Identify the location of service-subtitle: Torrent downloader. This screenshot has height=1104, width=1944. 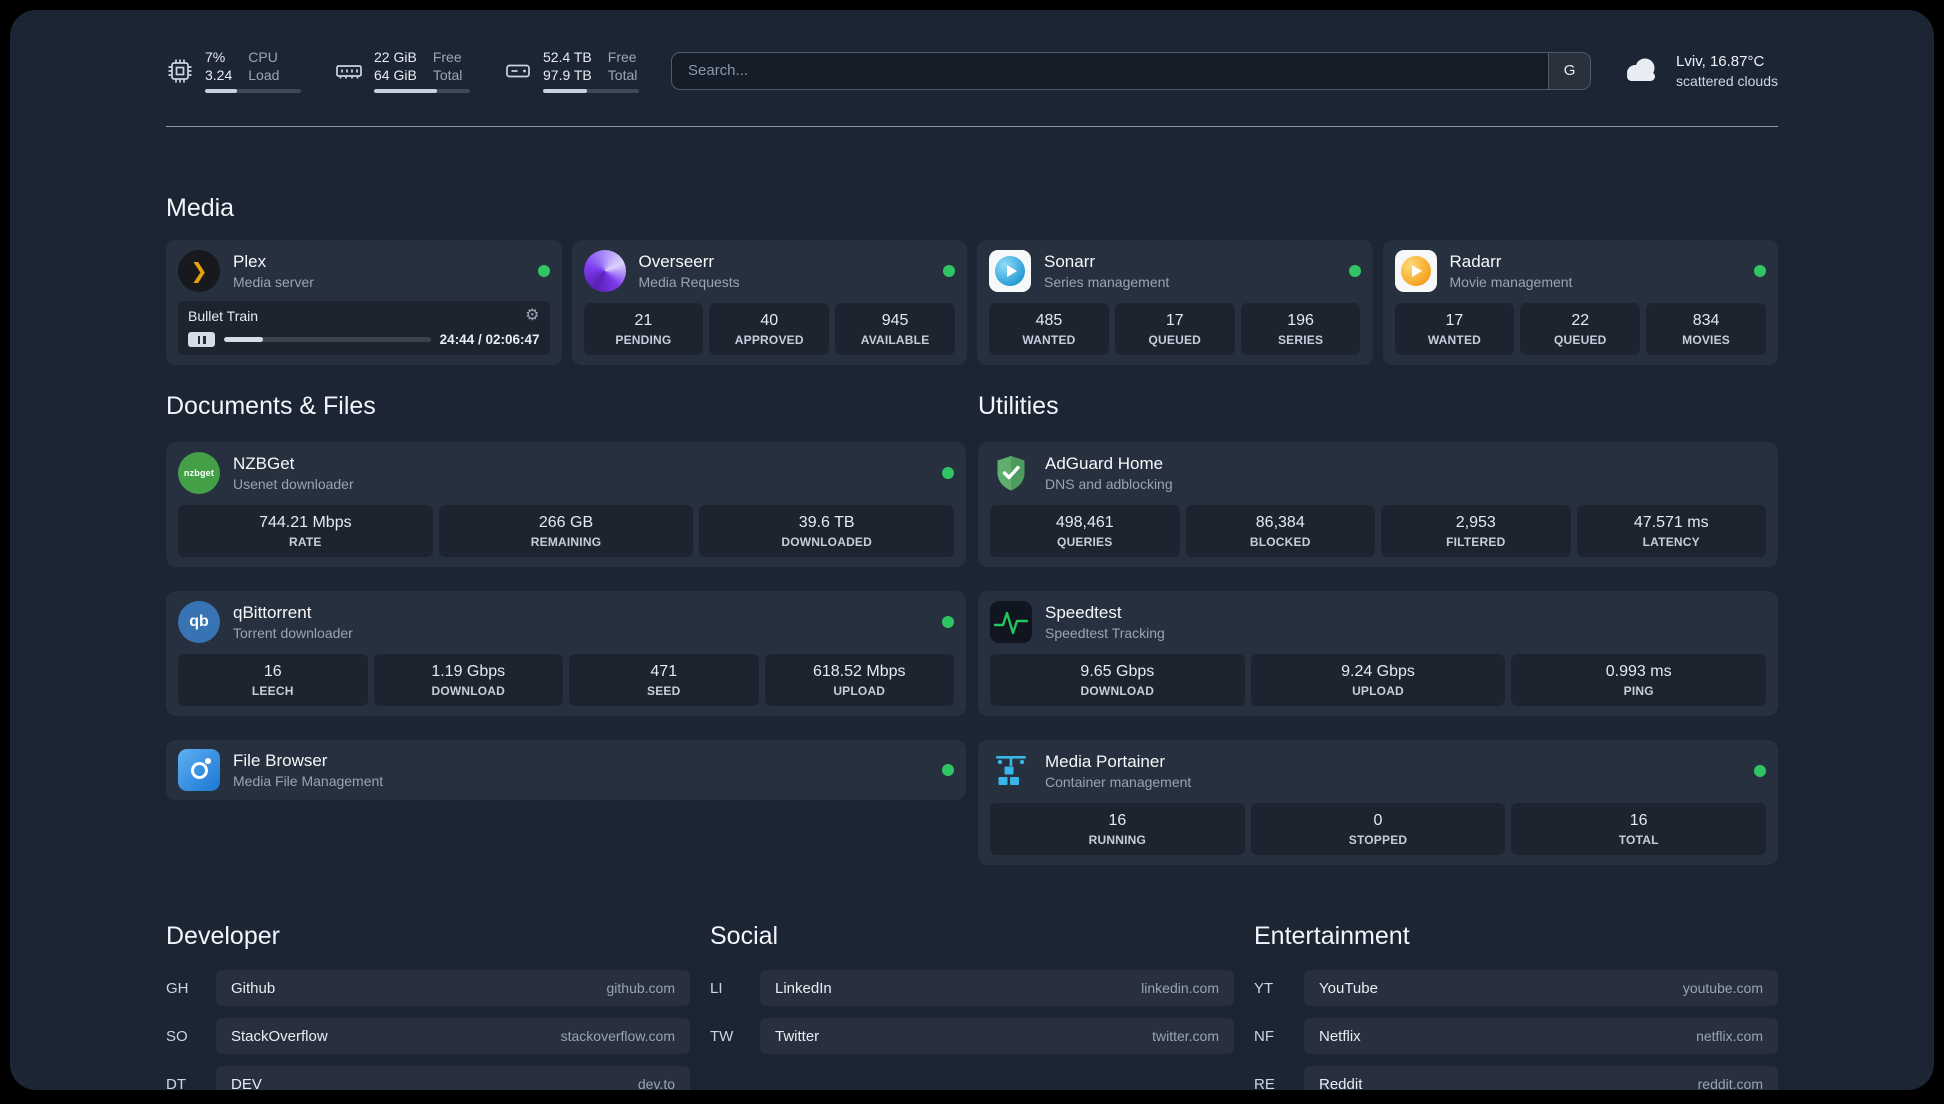
(293, 633).